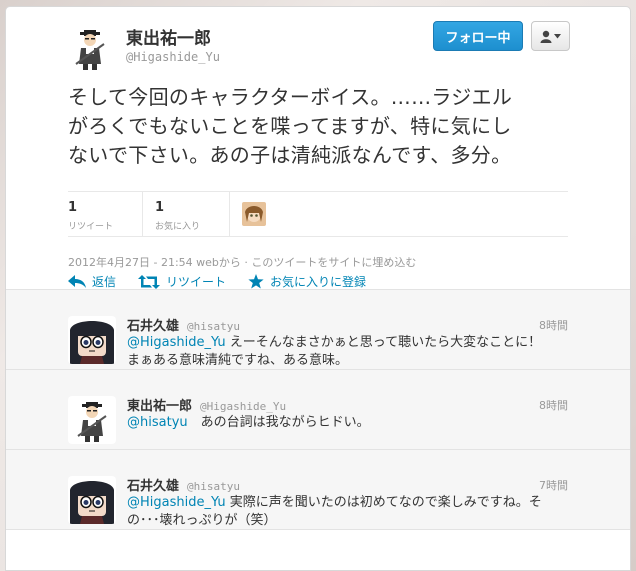 Image resolution: width=636 pixels, height=571 pixels. What do you see at coordinates (553, 485) in the screenshot?
I see `reply-time: 7時間` at bounding box center [553, 485].